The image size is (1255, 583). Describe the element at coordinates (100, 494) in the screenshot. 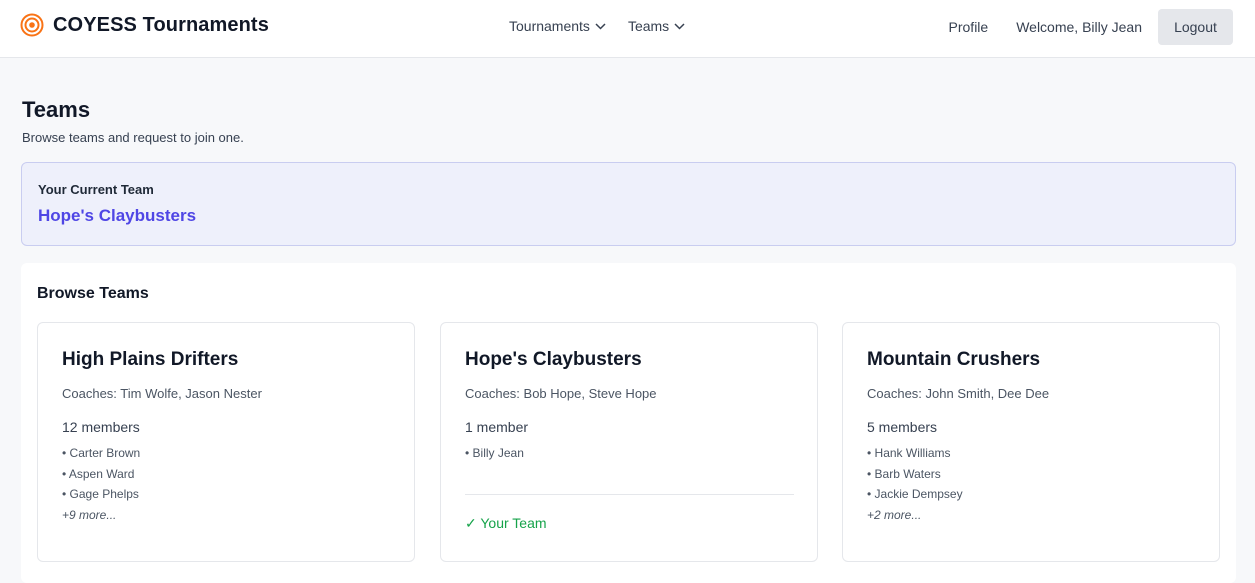

I see `member-list-item: • Gage Phelps` at that location.